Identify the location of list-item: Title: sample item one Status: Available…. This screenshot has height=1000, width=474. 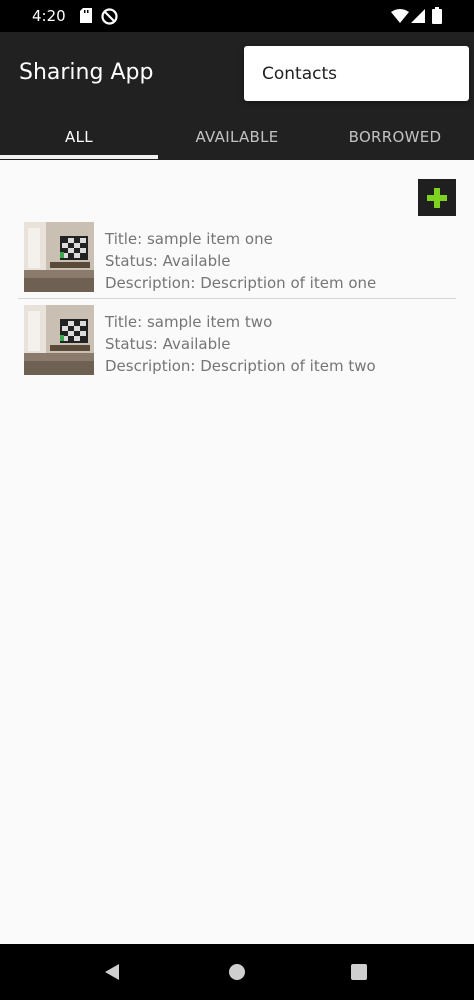
(237, 257).